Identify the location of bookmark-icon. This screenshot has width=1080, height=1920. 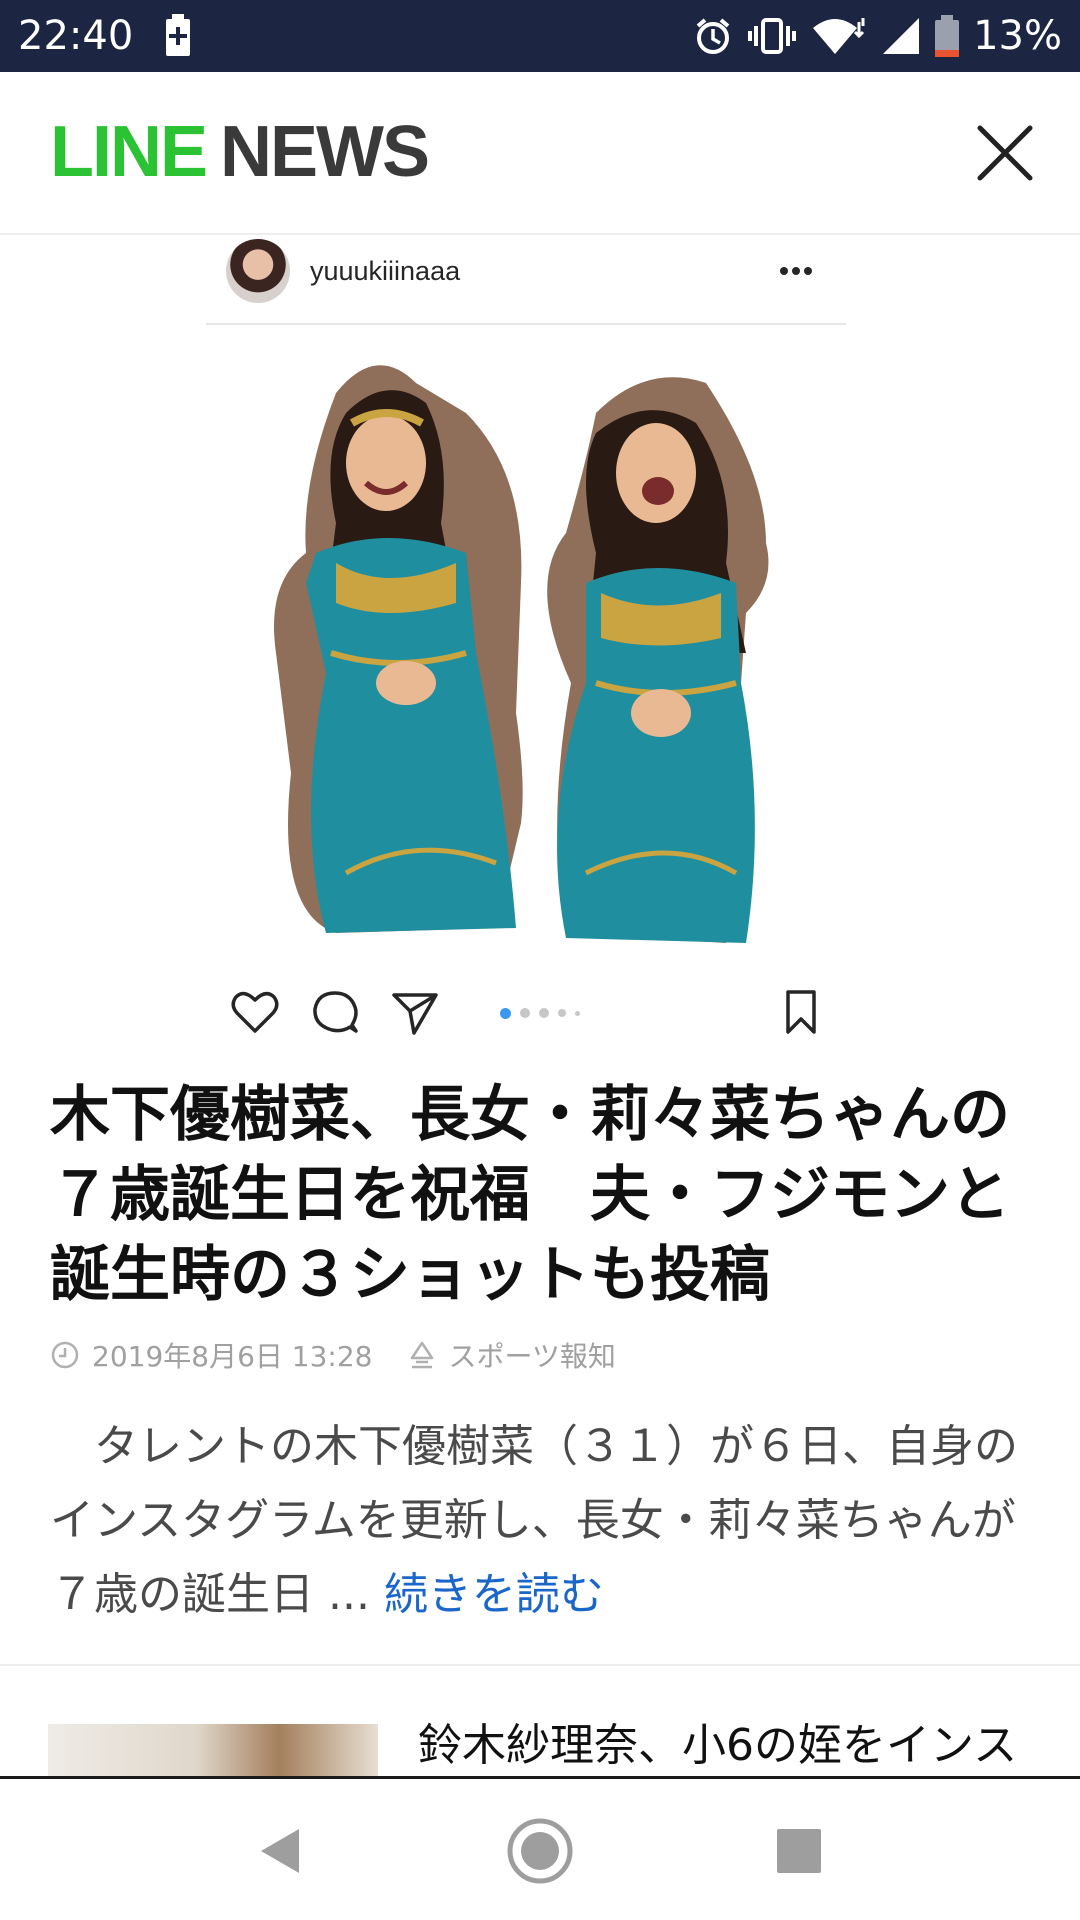
(801, 1012).